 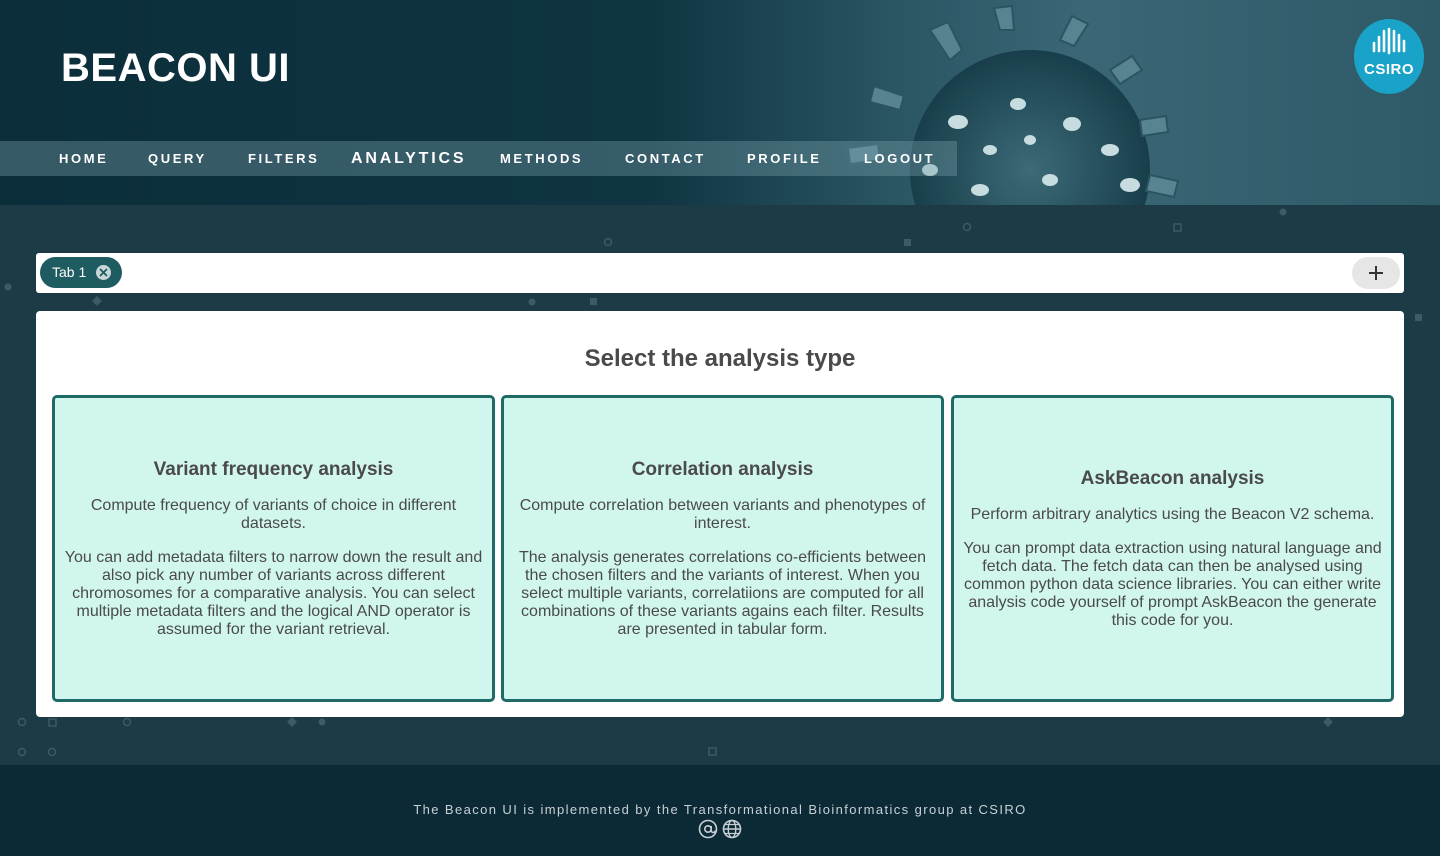 What do you see at coordinates (541, 158) in the screenshot?
I see `nav-methods: METHODS` at bounding box center [541, 158].